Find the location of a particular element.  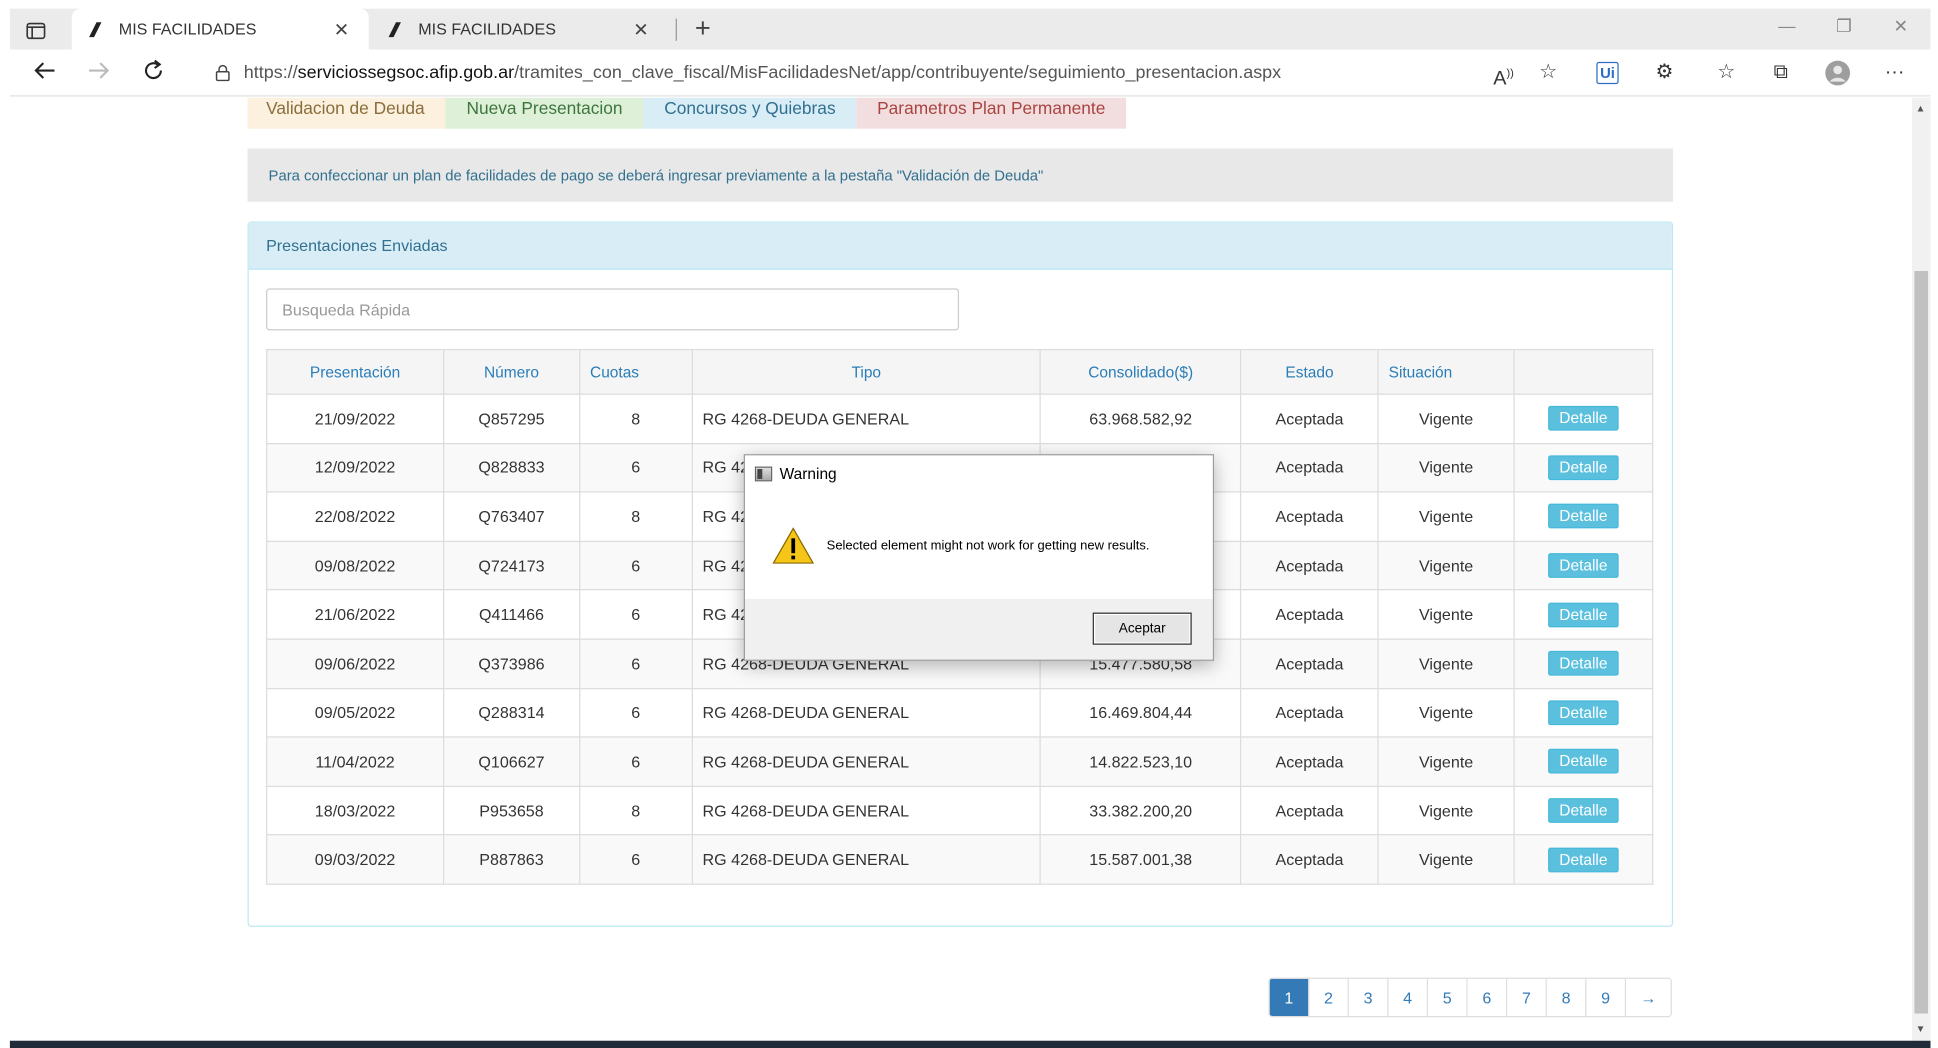

minimize-icon: — is located at coordinates (1787, 26).